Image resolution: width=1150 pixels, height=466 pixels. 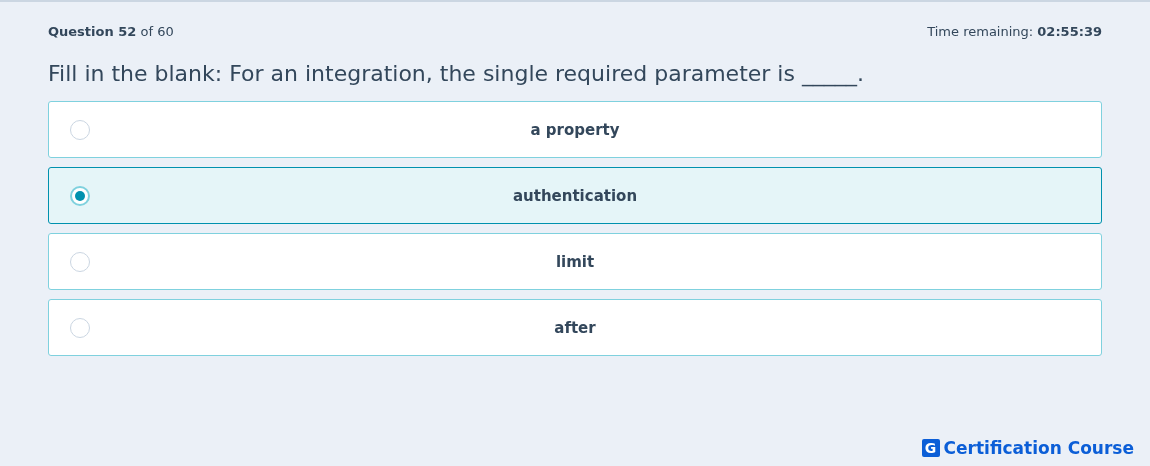 What do you see at coordinates (930, 448) in the screenshot?
I see `logo-mark: G` at bounding box center [930, 448].